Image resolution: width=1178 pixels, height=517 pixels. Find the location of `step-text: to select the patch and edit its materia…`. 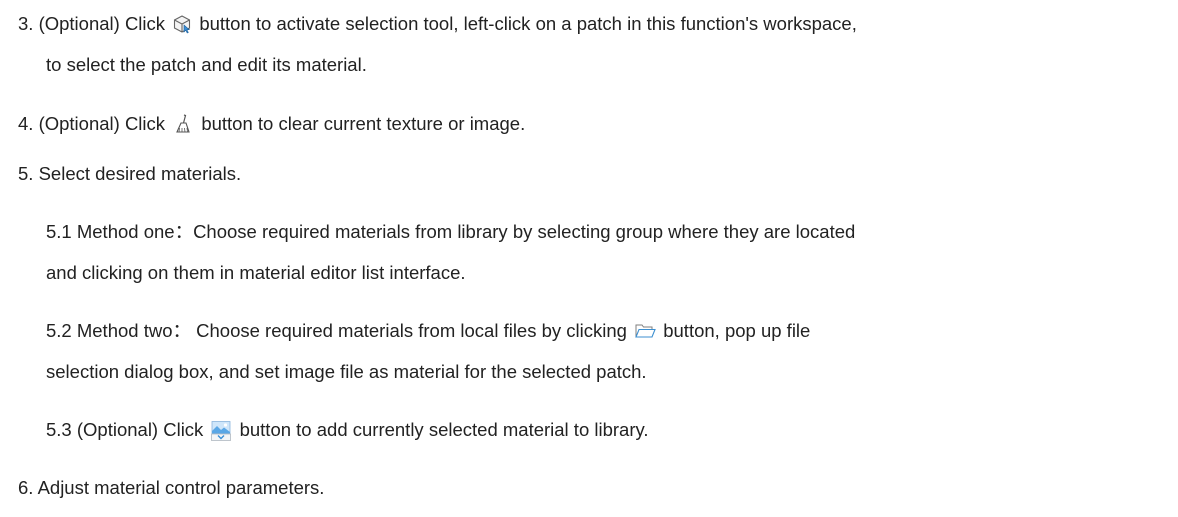

step-text: to select the patch and edit its materia… is located at coordinates (206, 64).